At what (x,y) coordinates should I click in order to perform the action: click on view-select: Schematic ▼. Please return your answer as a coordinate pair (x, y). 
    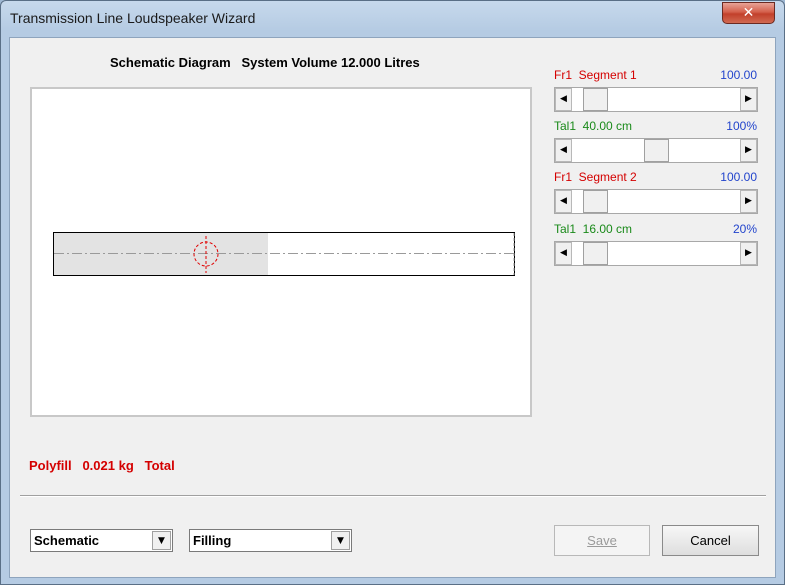
    Looking at the image, I should click on (101, 540).